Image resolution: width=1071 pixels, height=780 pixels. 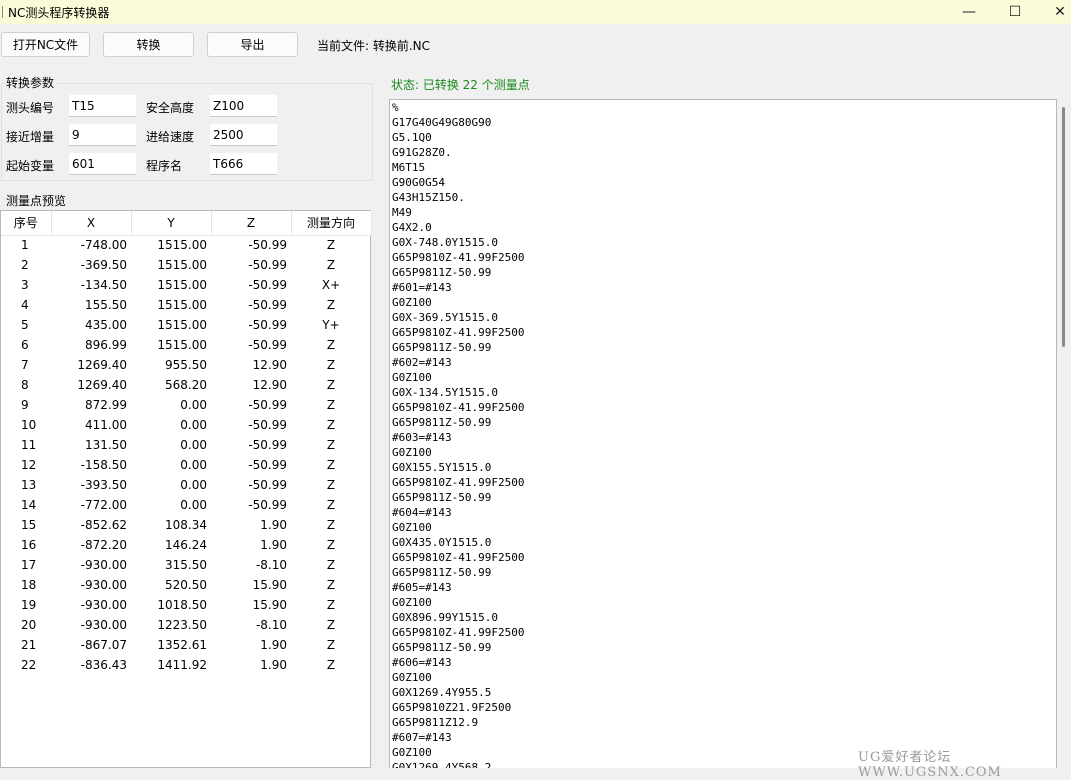 I want to click on code-line: #604=#143, so click(x=422, y=512).